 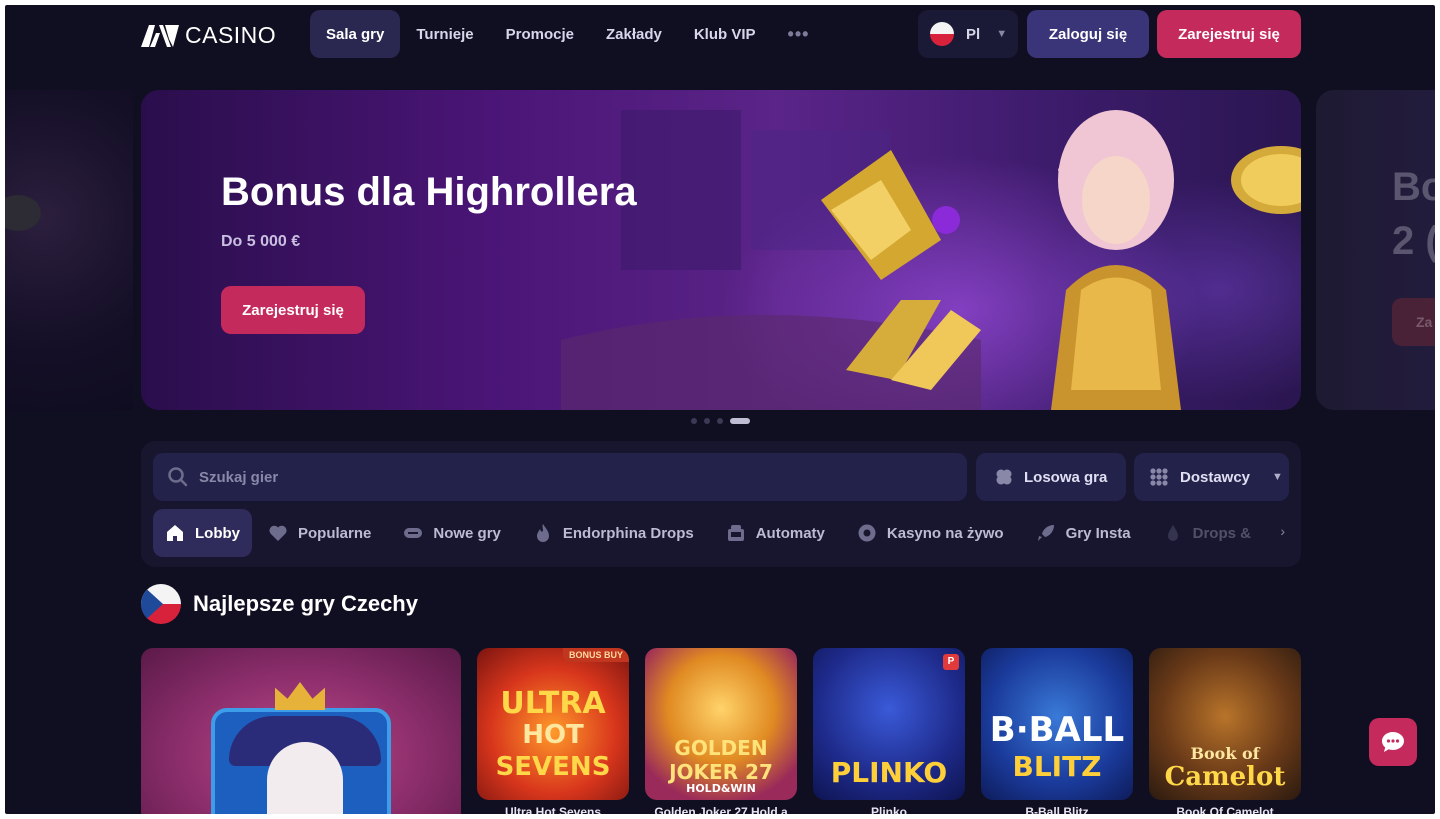 I want to click on game-art-text: BLITZ, so click(x=1057, y=766).